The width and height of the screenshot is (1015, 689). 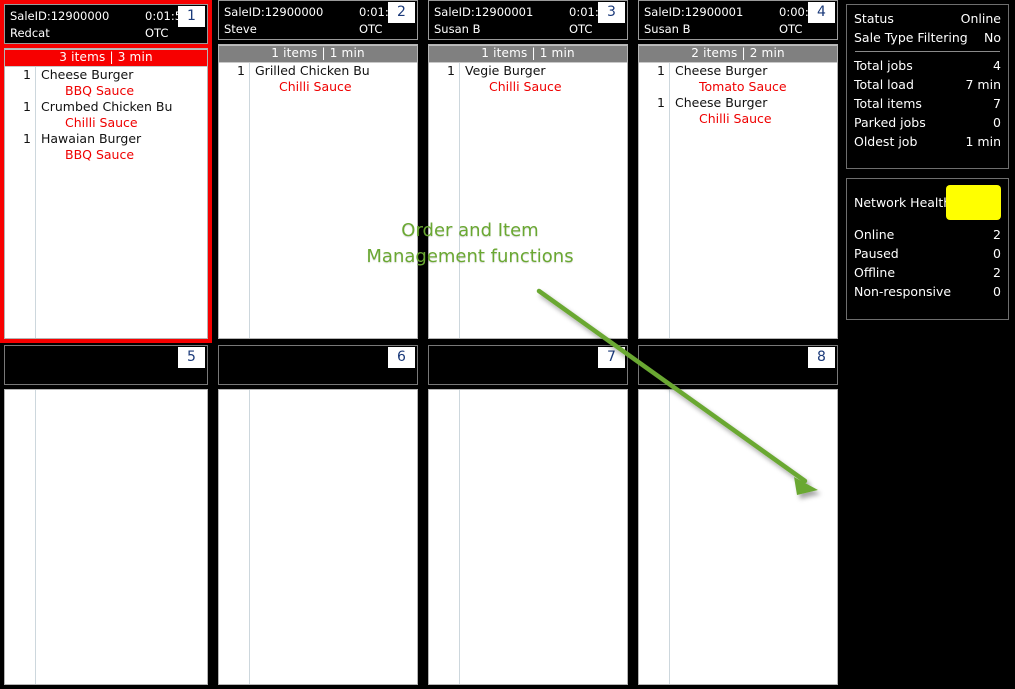 What do you see at coordinates (528, 365) in the screenshot?
I see `order-header-empty: 7` at bounding box center [528, 365].